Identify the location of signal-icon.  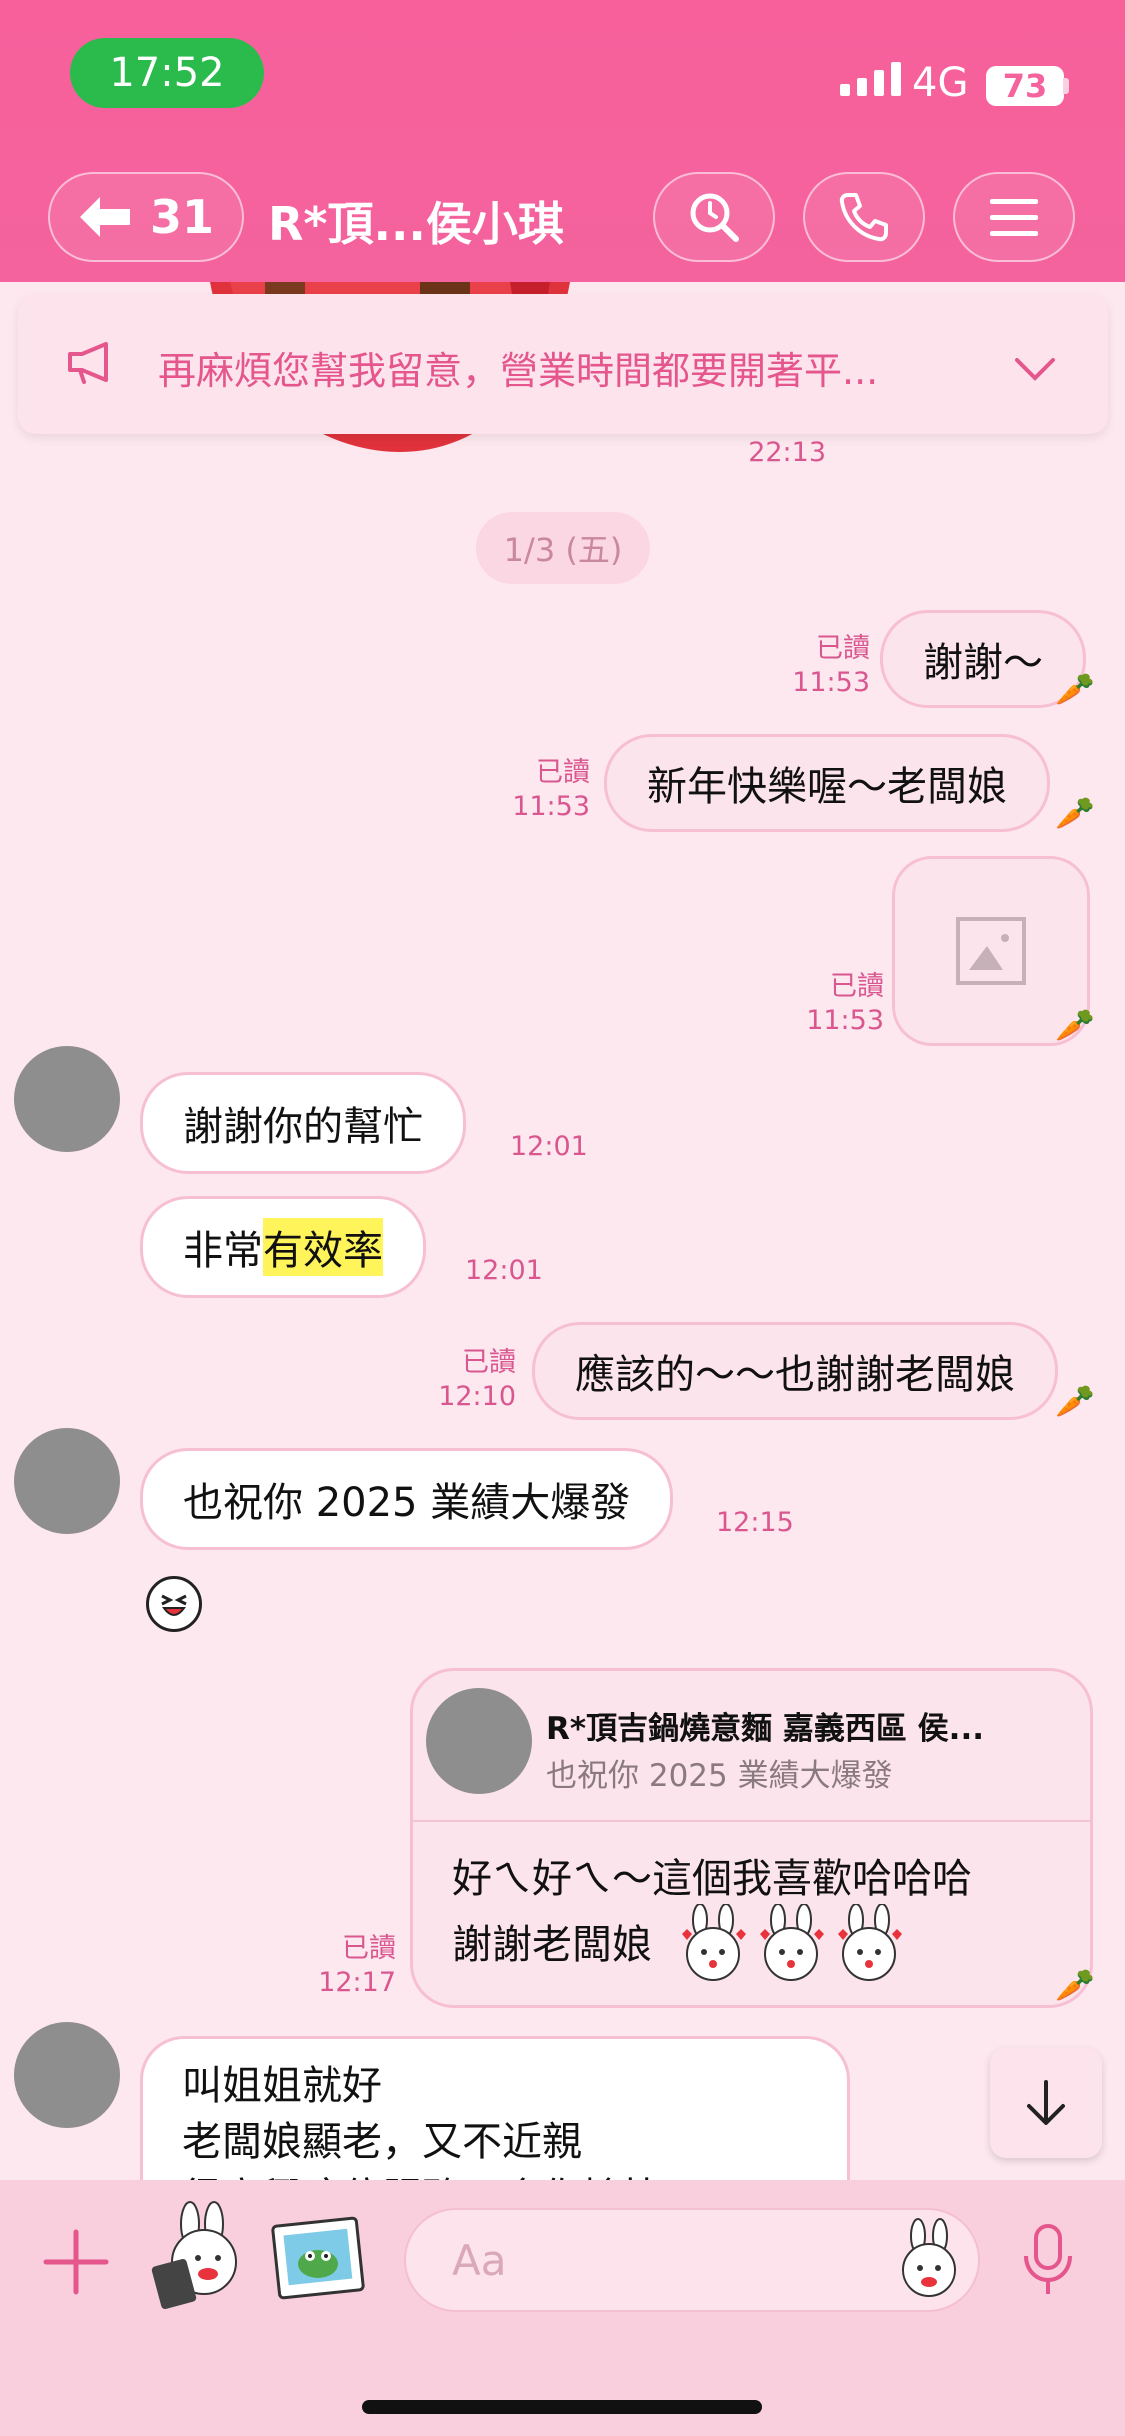
(870, 79).